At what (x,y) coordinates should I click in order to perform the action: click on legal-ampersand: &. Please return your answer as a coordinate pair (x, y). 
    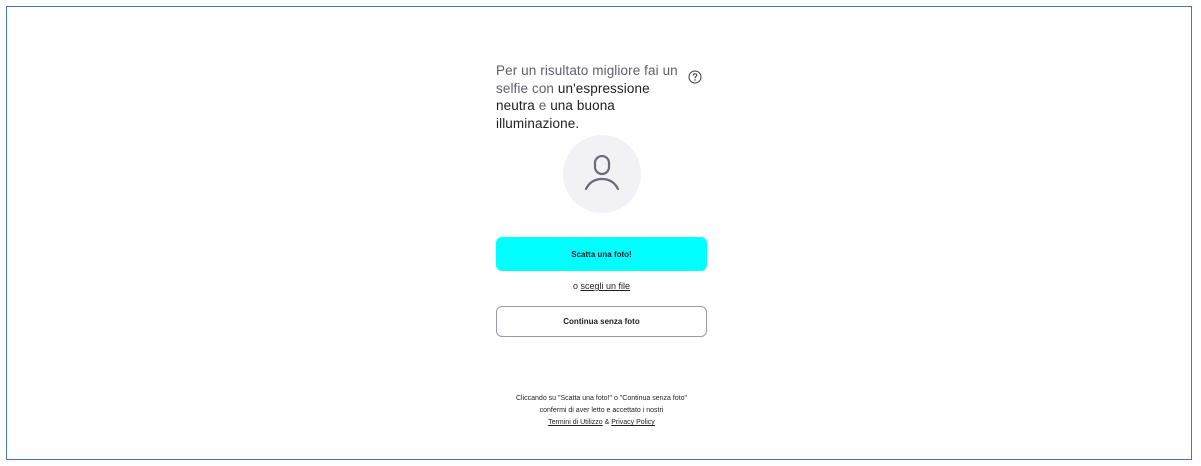
    Looking at the image, I should click on (607, 422).